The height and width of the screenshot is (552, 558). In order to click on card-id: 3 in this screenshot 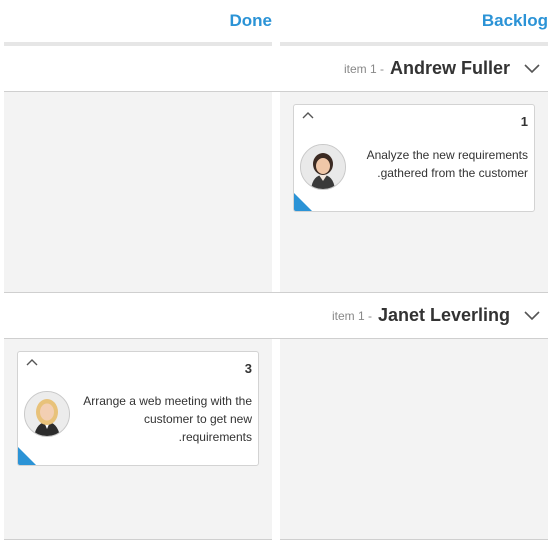, I will do `click(248, 368)`.